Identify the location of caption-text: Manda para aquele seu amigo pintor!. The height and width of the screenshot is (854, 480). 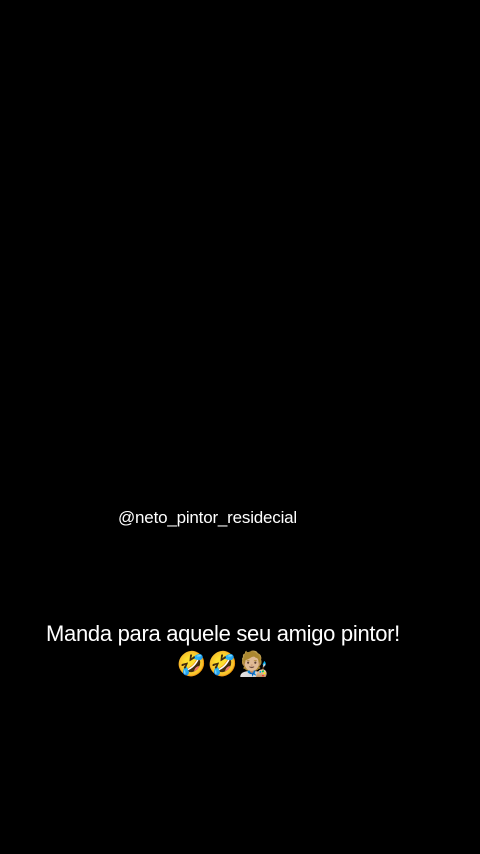
(223, 633).